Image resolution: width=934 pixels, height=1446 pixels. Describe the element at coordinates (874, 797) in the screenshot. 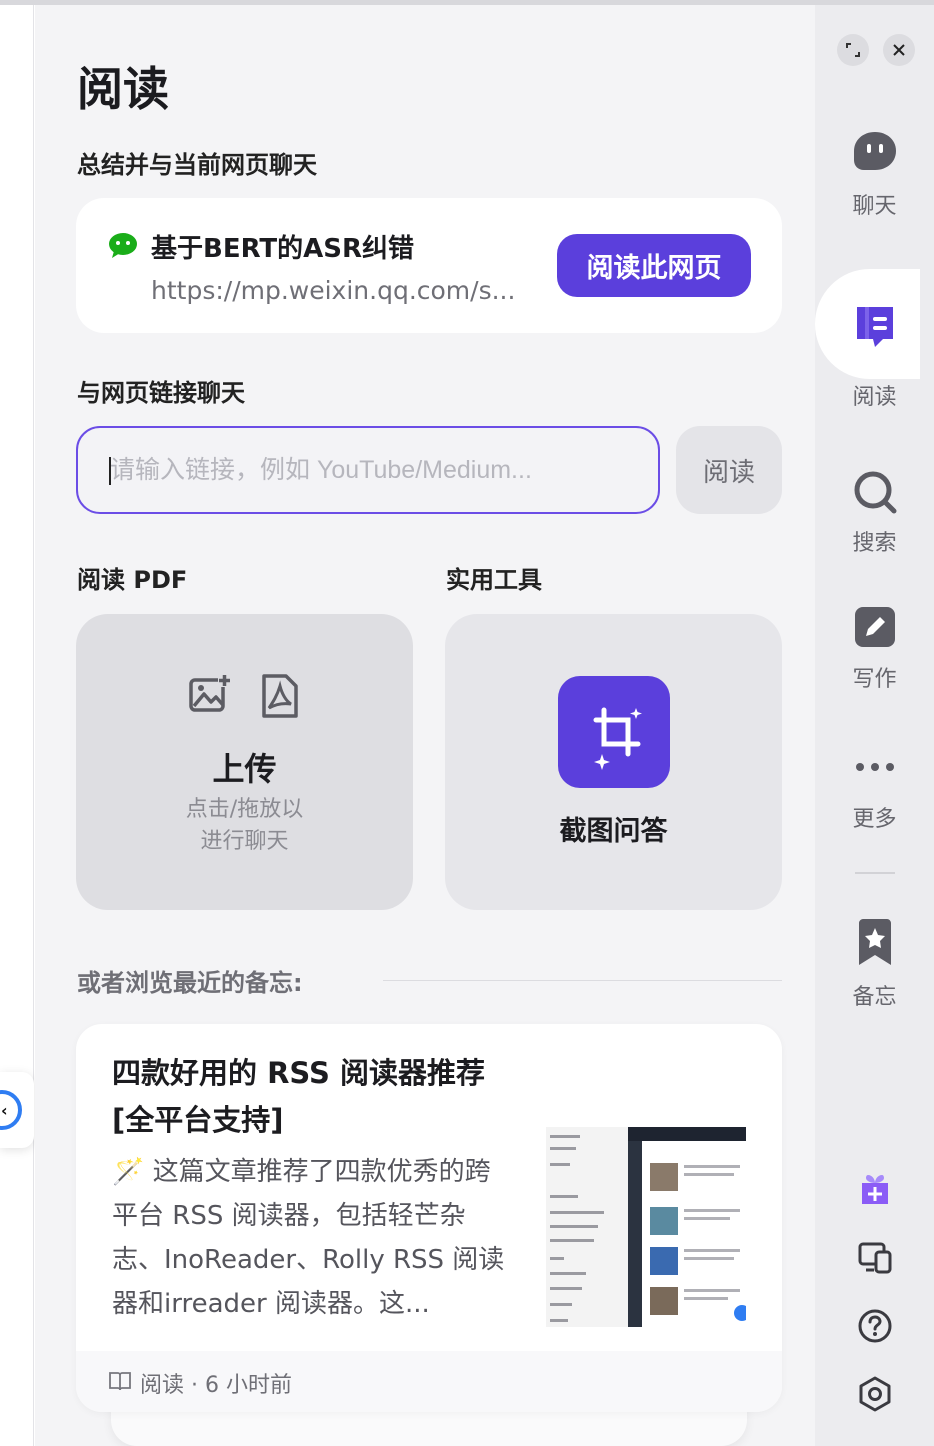

I see `nav-more: 更多` at that location.